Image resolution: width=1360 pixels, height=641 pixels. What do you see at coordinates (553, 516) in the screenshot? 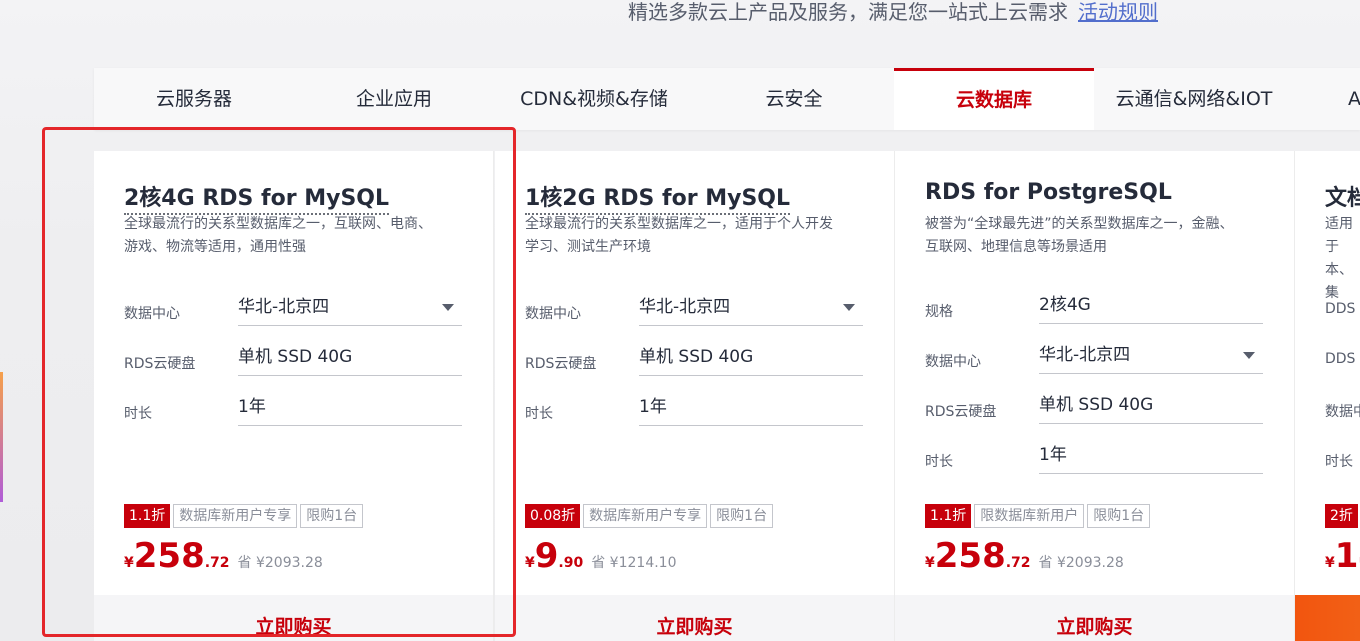
I see `discount-badge: 0.08折` at bounding box center [553, 516].